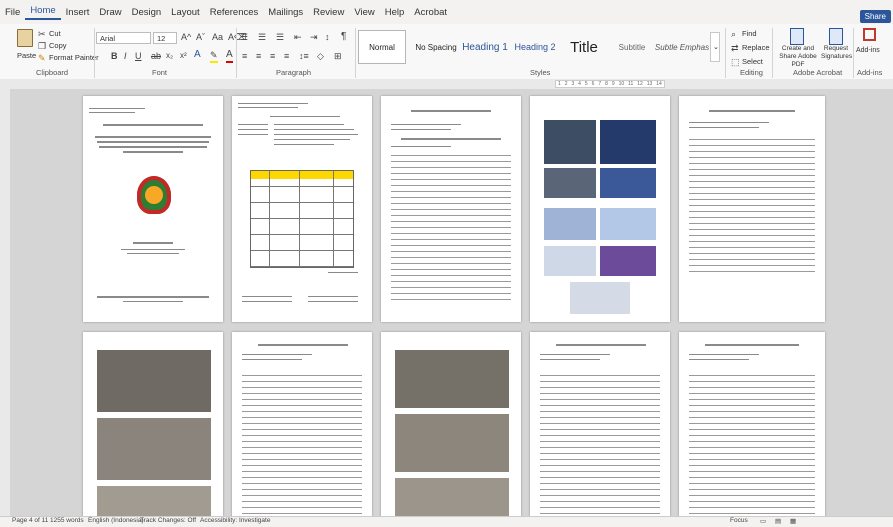 This screenshot has height=527, width=893. I want to click on style-title: Title, so click(584, 47).